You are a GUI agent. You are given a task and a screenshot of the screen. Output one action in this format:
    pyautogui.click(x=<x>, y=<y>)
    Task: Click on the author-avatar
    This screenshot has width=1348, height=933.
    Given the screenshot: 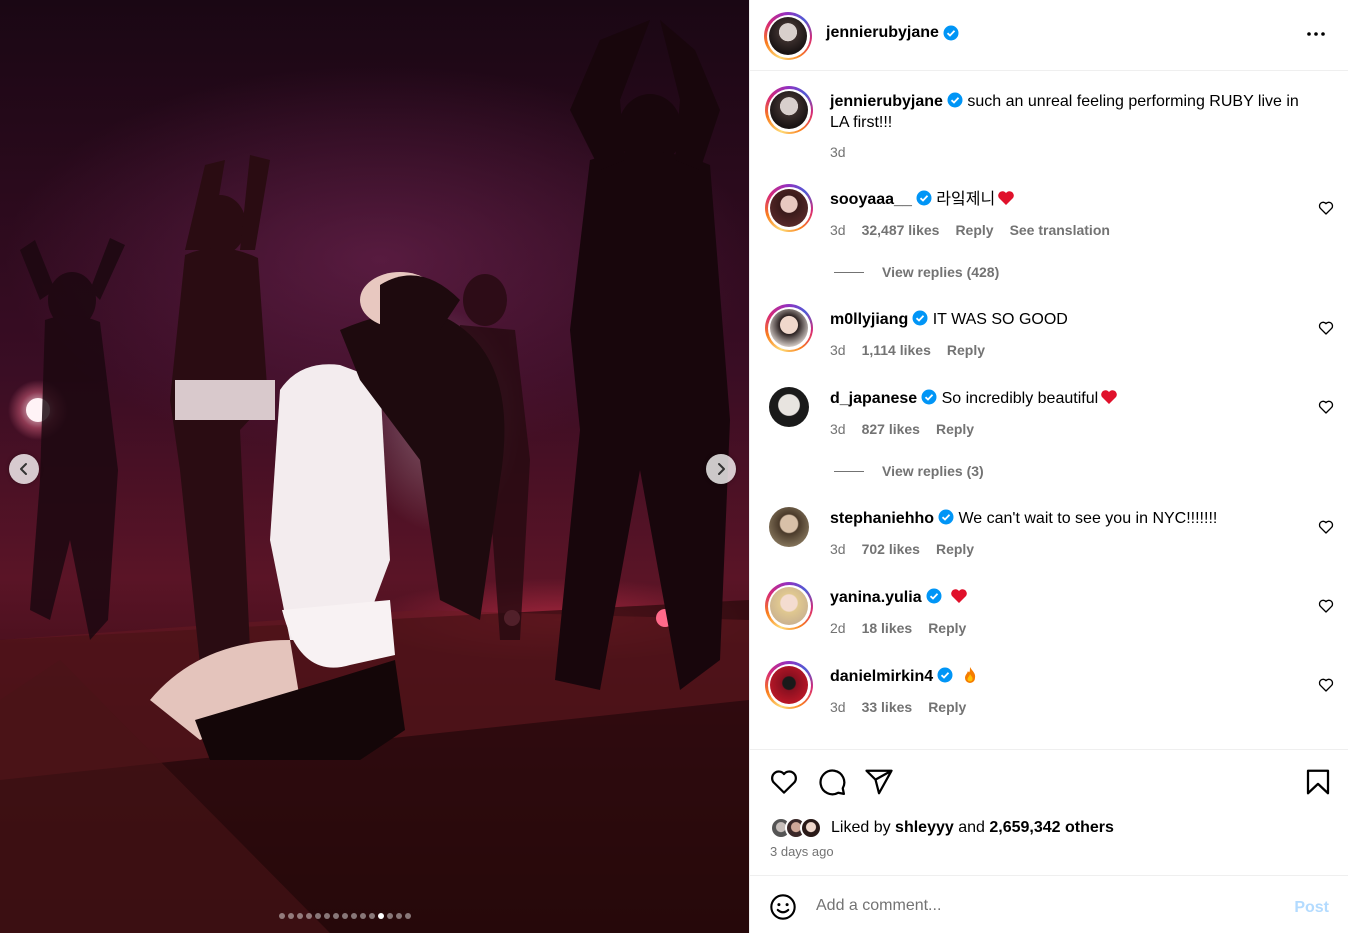 What is the action you would take?
    pyautogui.click(x=788, y=36)
    